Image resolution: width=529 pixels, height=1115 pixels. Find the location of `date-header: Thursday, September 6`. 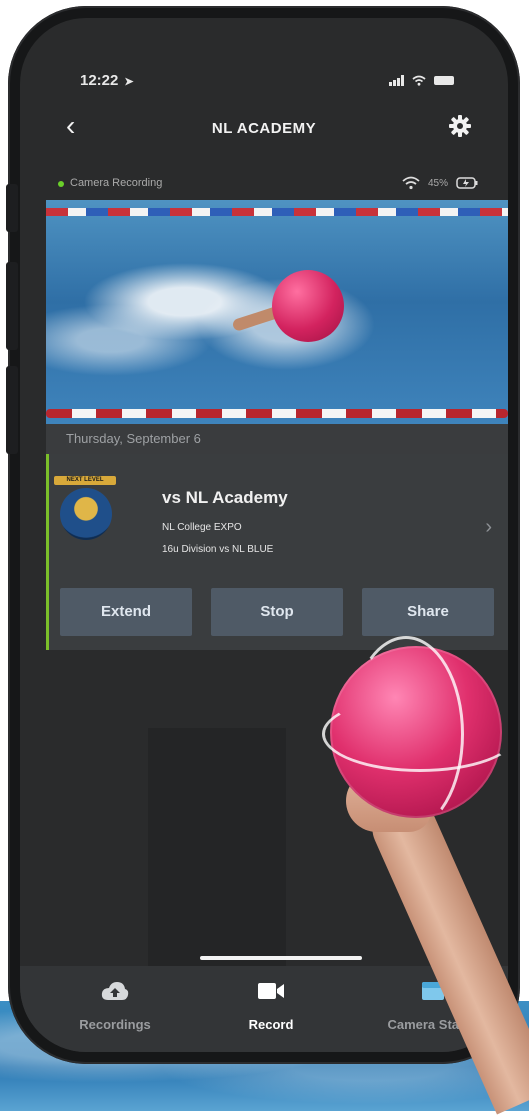

date-header: Thursday, September 6 is located at coordinates (277, 439).